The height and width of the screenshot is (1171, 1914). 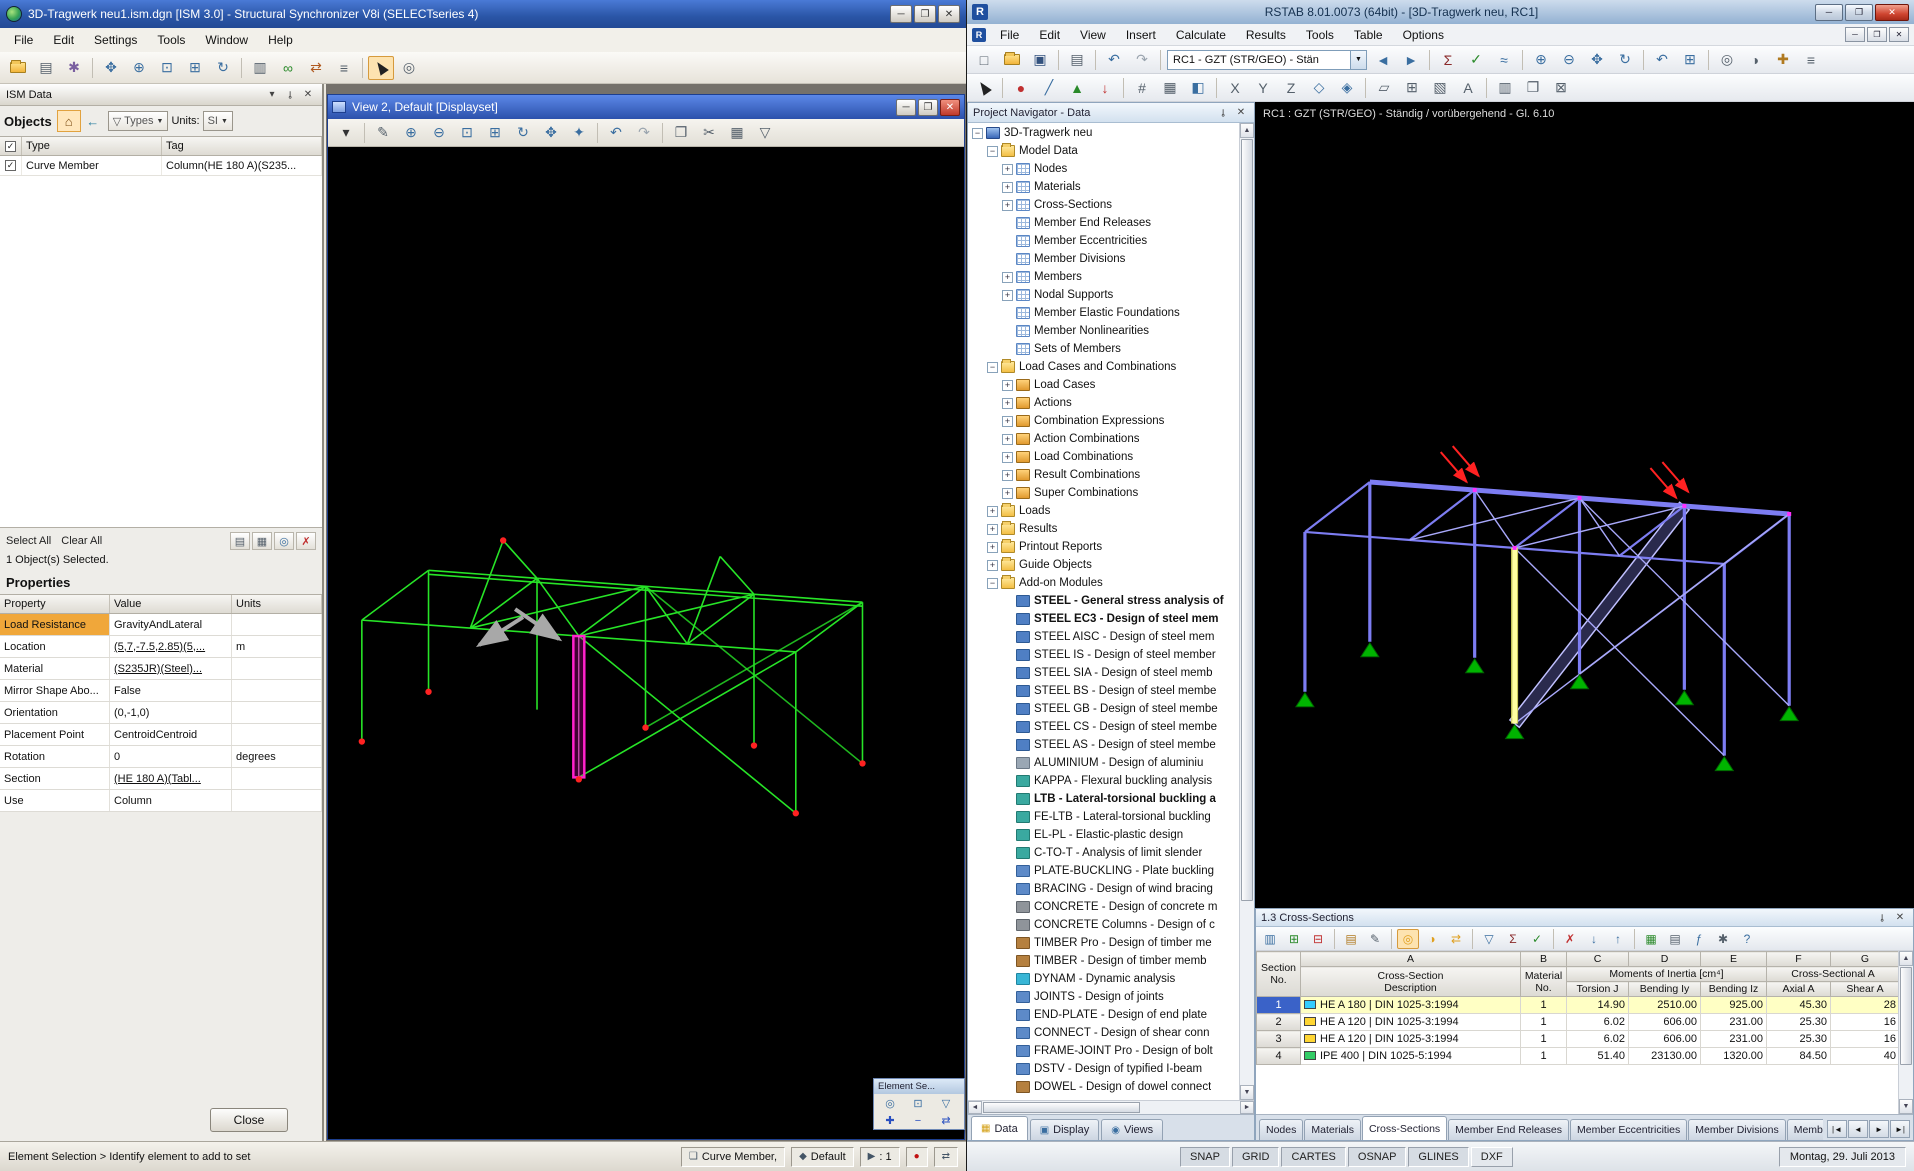 What do you see at coordinates (879, 1156) in the screenshot?
I see `selection-count-field: ▶: 1` at bounding box center [879, 1156].